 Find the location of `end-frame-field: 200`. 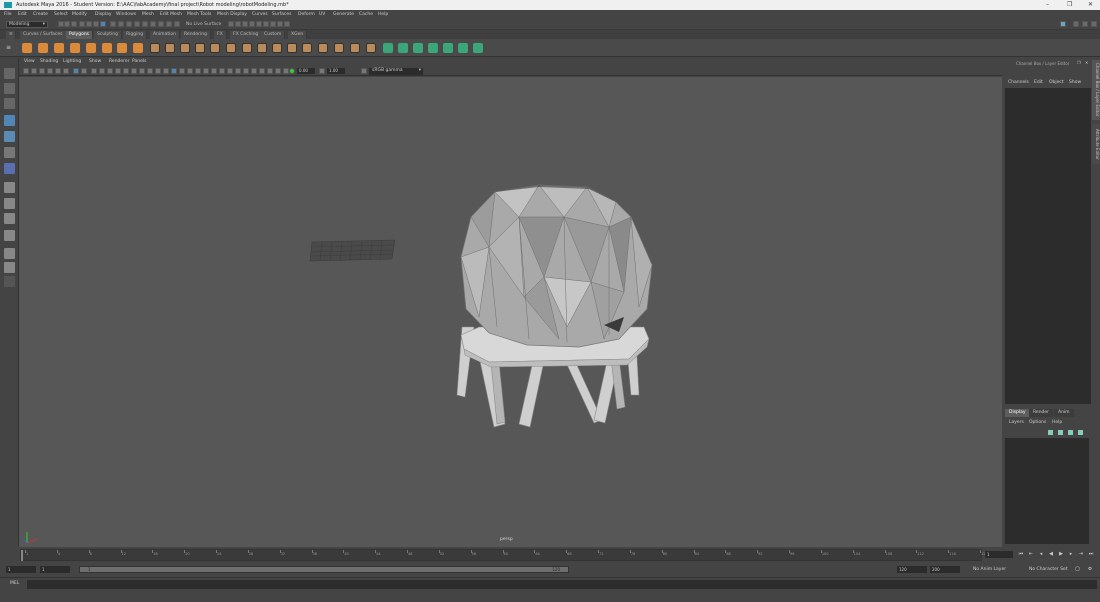

end-frame-field: 200 is located at coordinates (945, 569).